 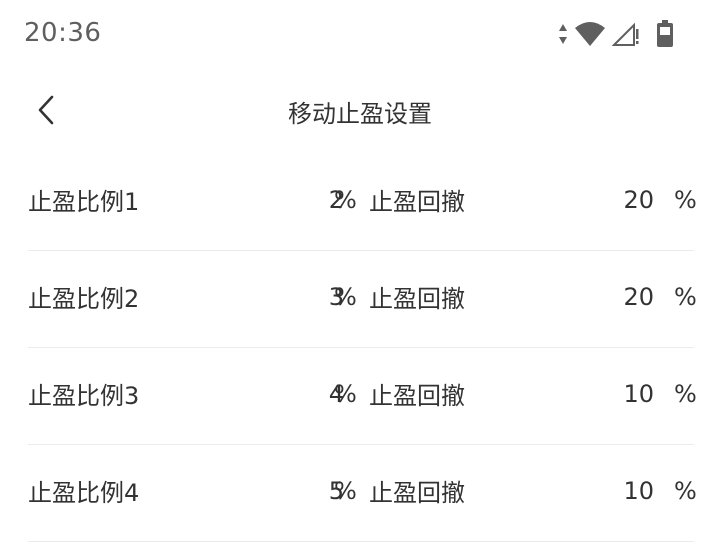 What do you see at coordinates (306, 394) in the screenshot?
I see `ratio-input: 4` at bounding box center [306, 394].